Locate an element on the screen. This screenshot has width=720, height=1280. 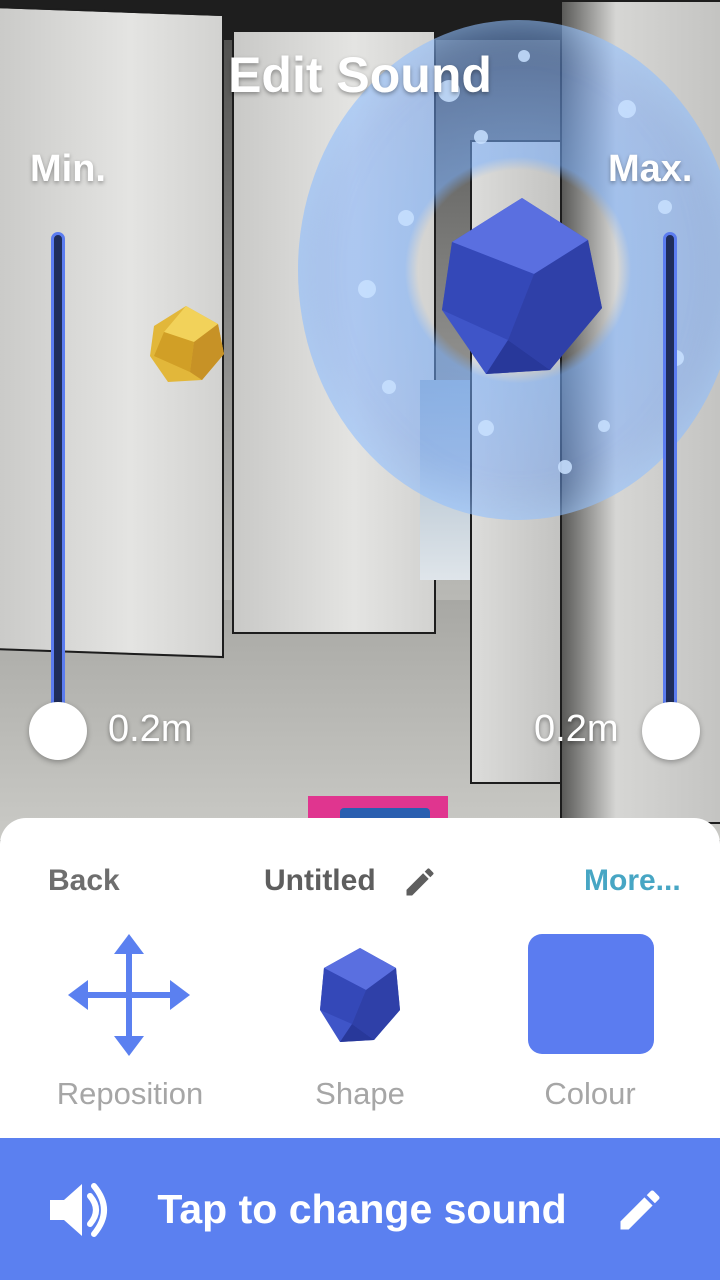
colour-swatch-icon is located at coordinates (591, 994).